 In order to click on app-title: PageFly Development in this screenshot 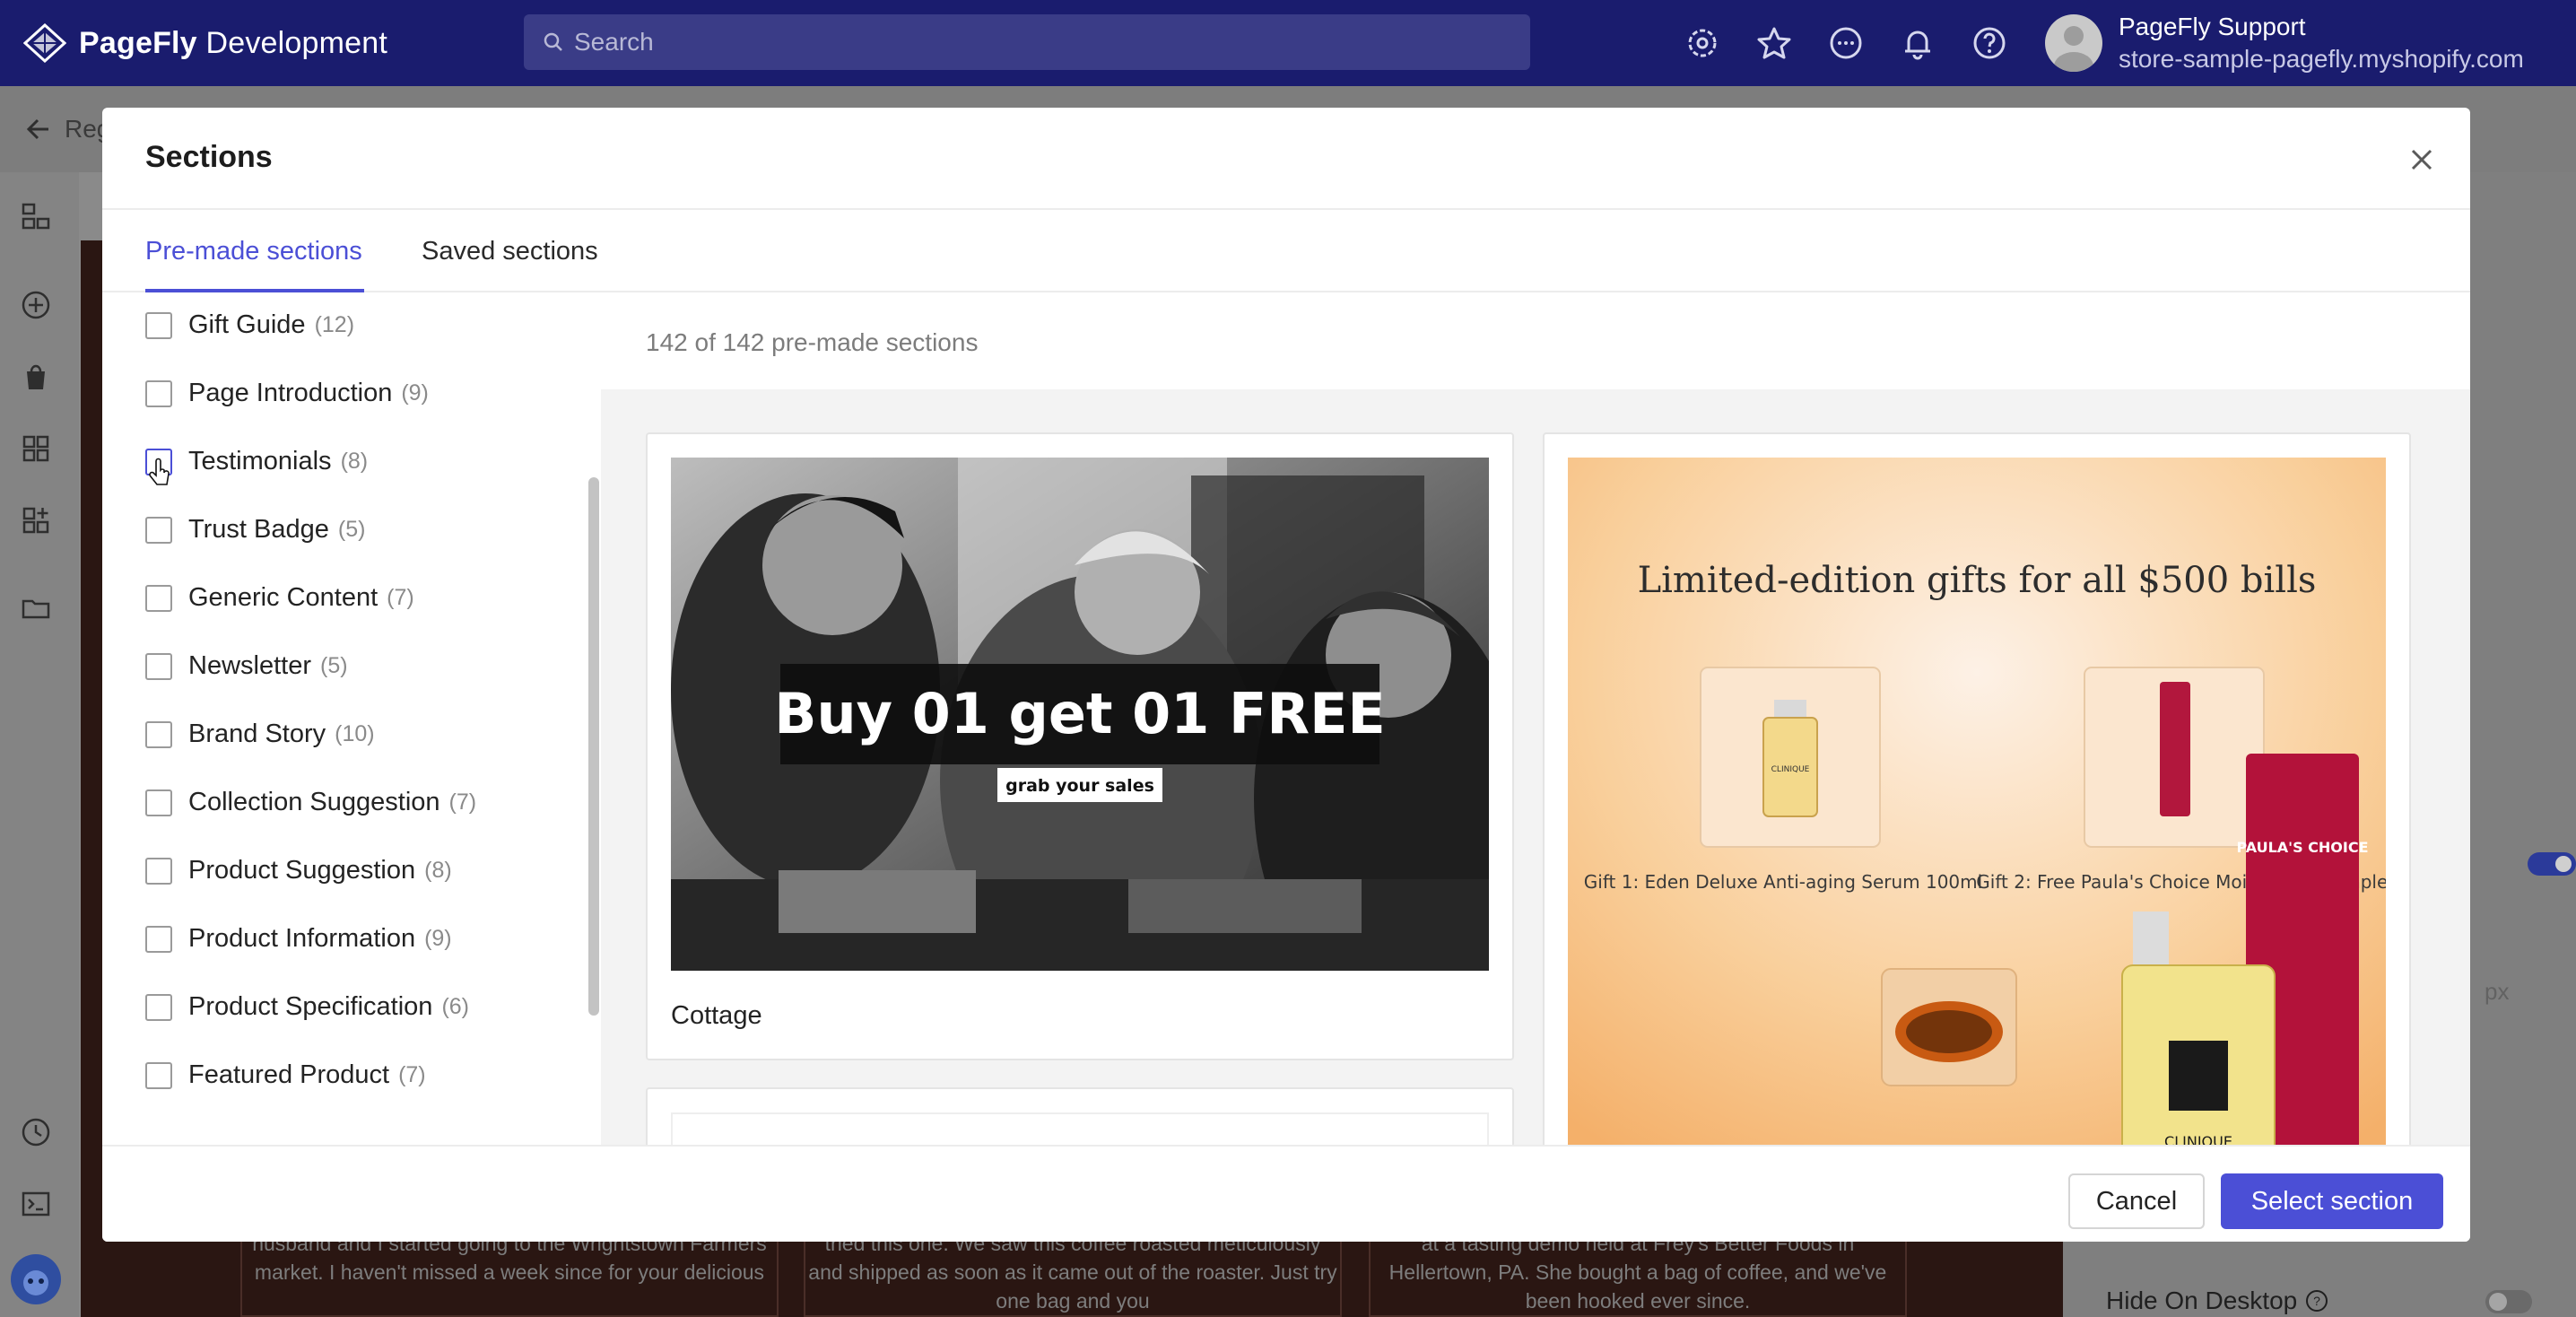, I will do `click(233, 42)`.